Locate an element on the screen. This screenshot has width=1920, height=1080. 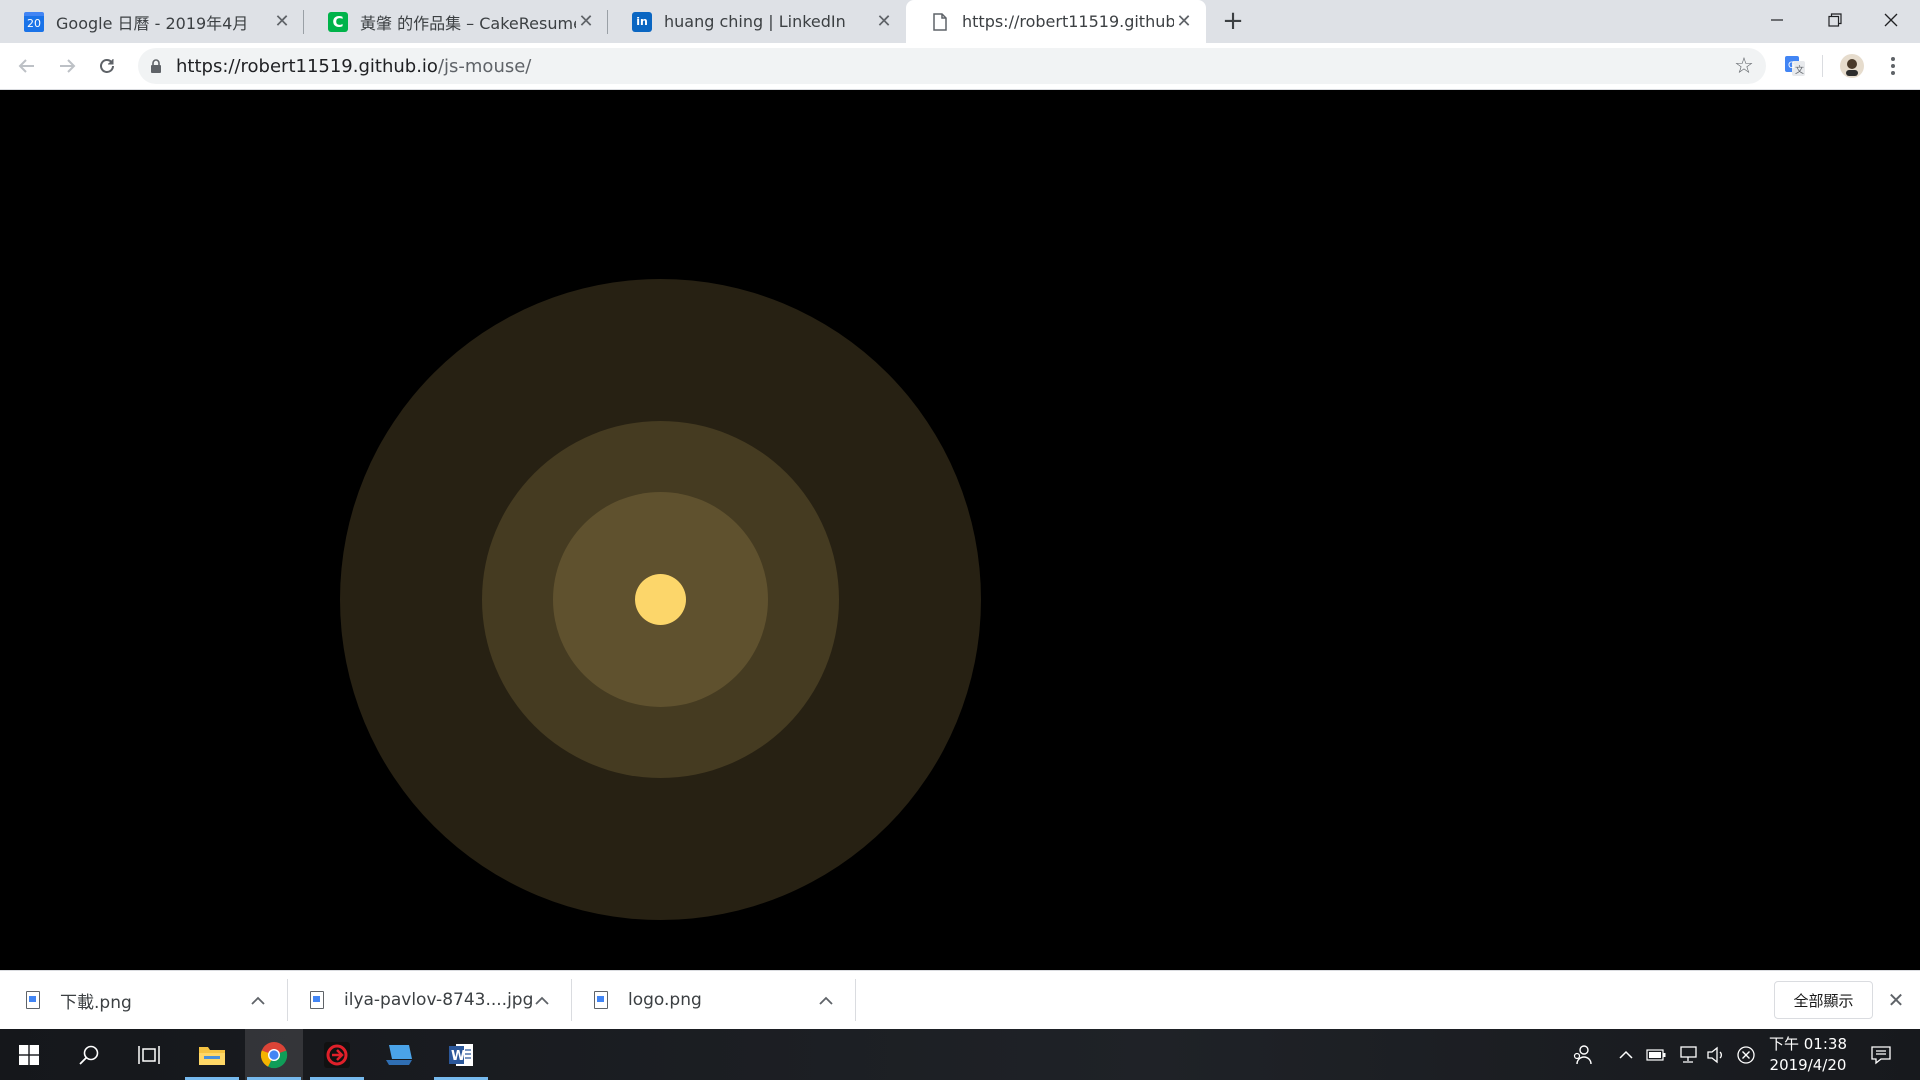
windows-start-icon is located at coordinates (29, 1054).